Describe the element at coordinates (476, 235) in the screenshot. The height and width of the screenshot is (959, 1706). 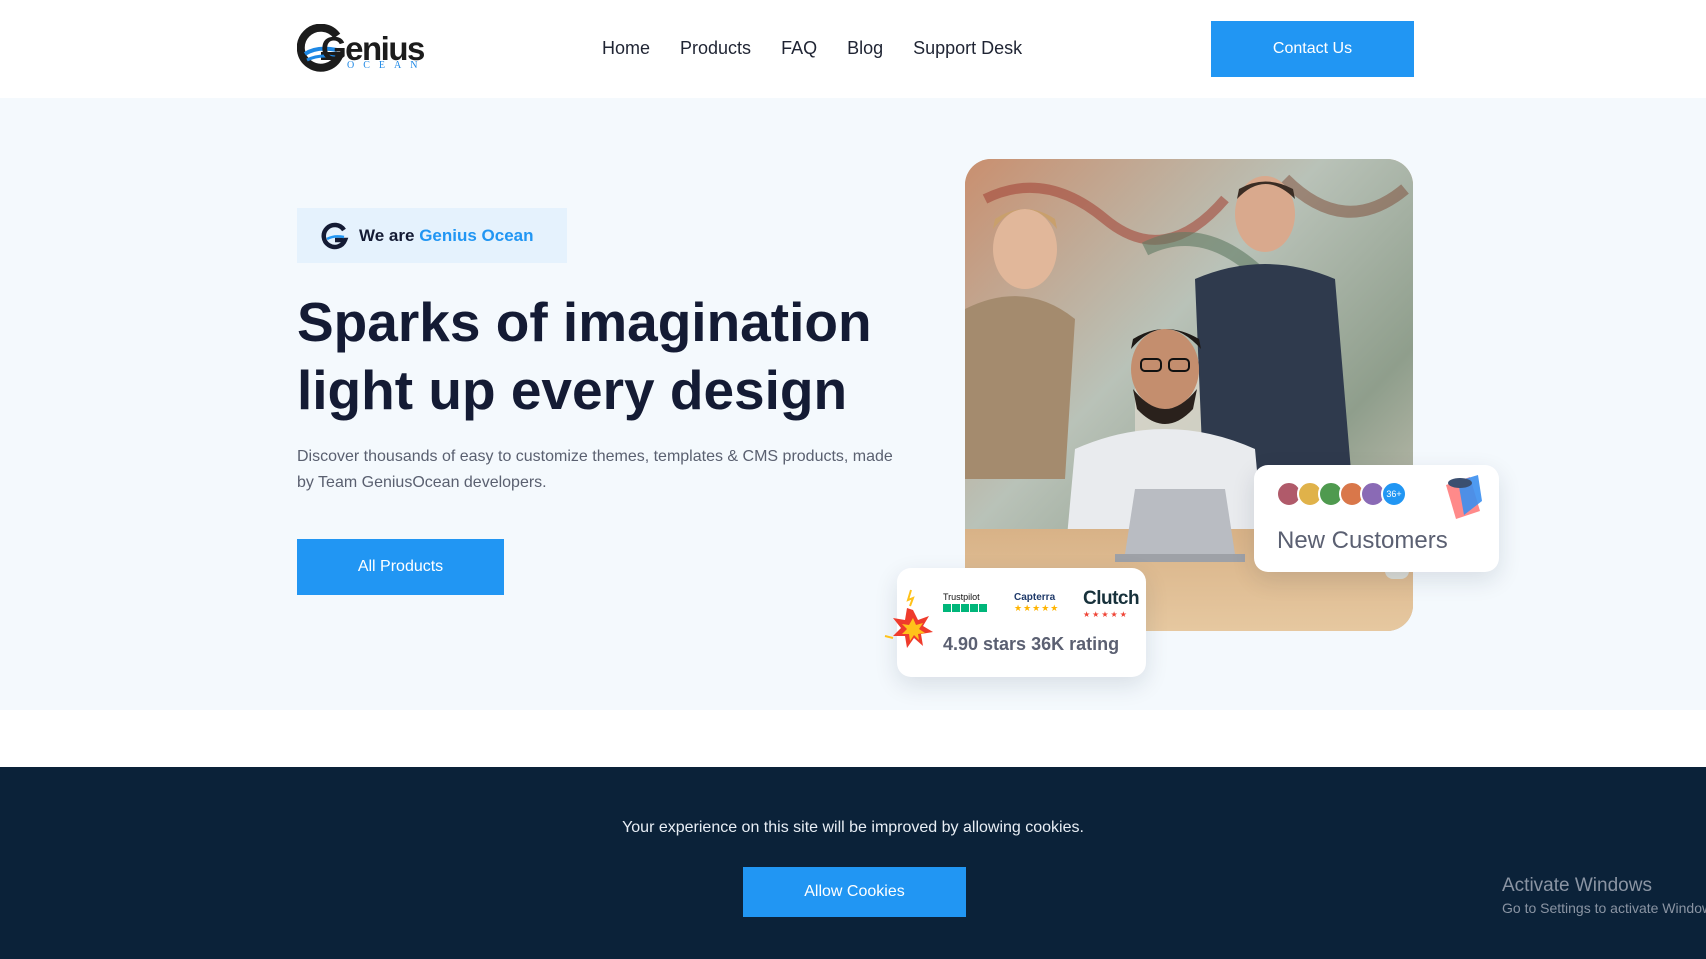
I see `badge-brand: Genius Ocean` at that location.